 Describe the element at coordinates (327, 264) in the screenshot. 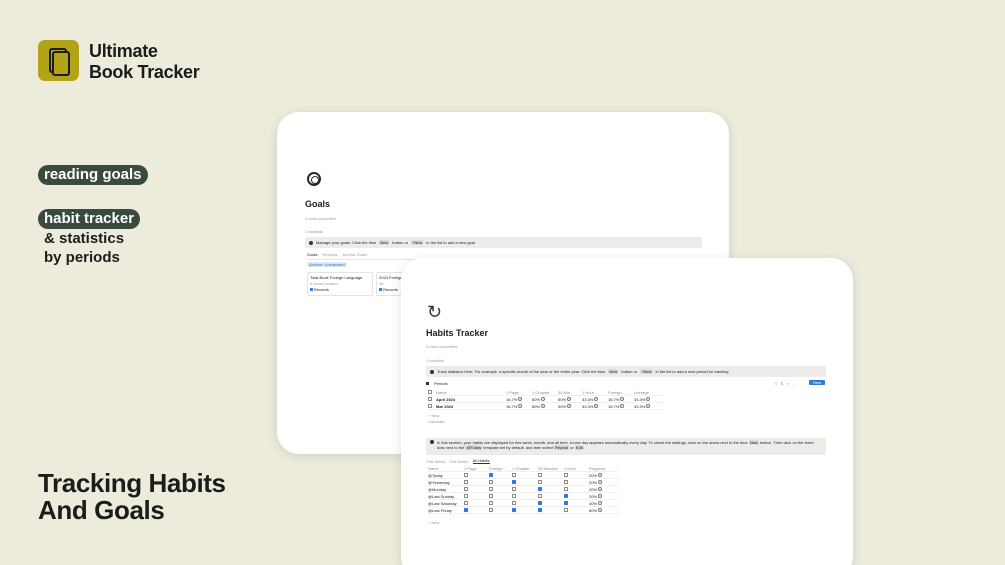

I see `filter-chip: Archive: Unchecked` at that location.